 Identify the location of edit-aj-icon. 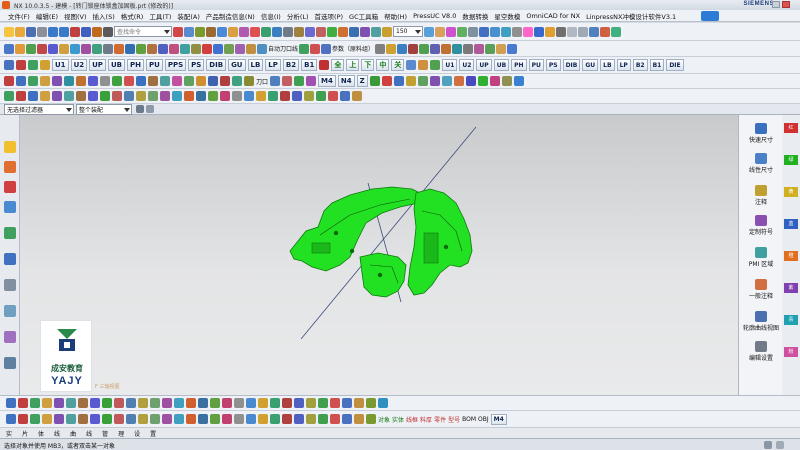
(494, 81).